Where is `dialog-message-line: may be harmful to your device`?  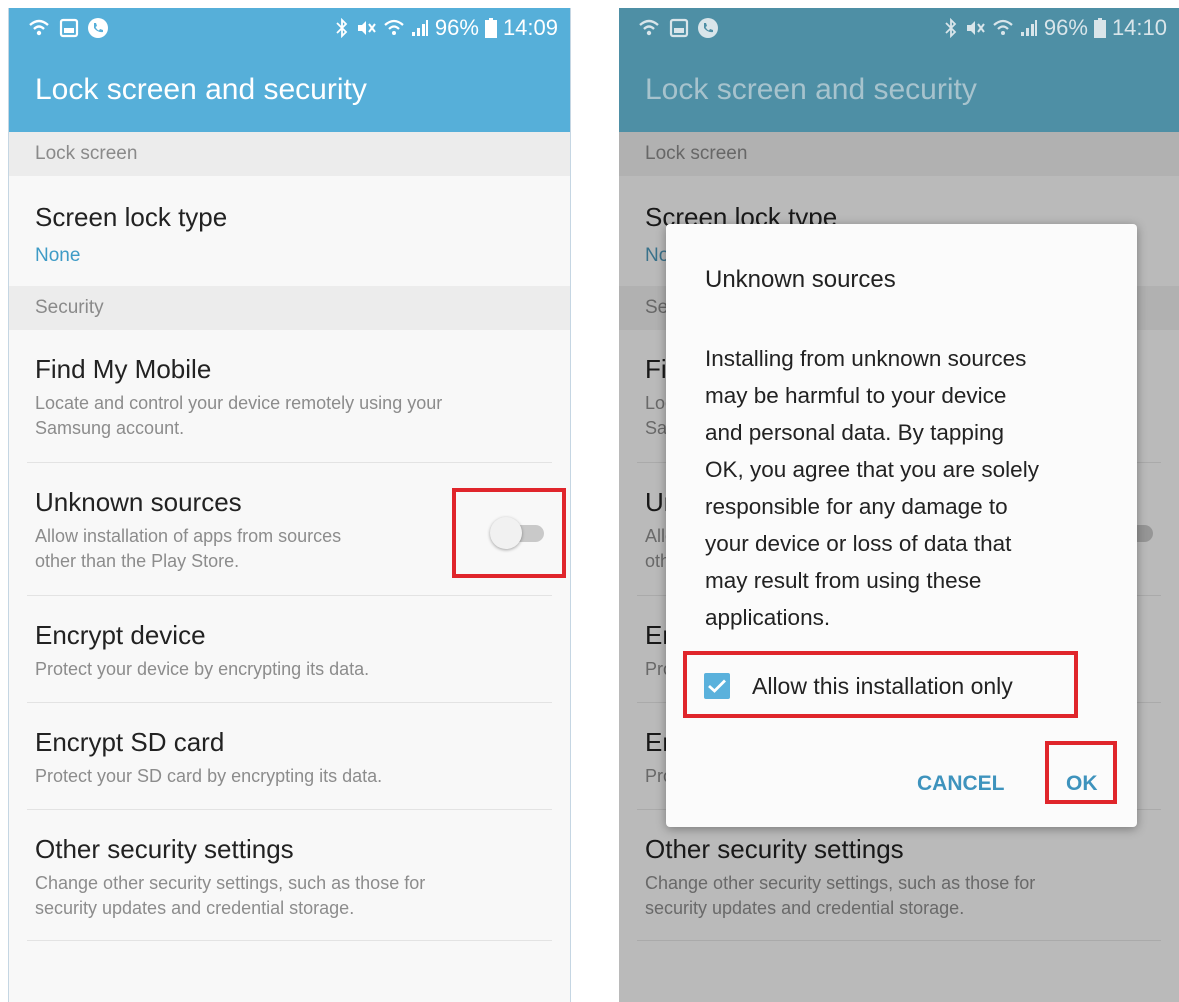
dialog-message-line: may be harmful to your device is located at coordinates (856, 395).